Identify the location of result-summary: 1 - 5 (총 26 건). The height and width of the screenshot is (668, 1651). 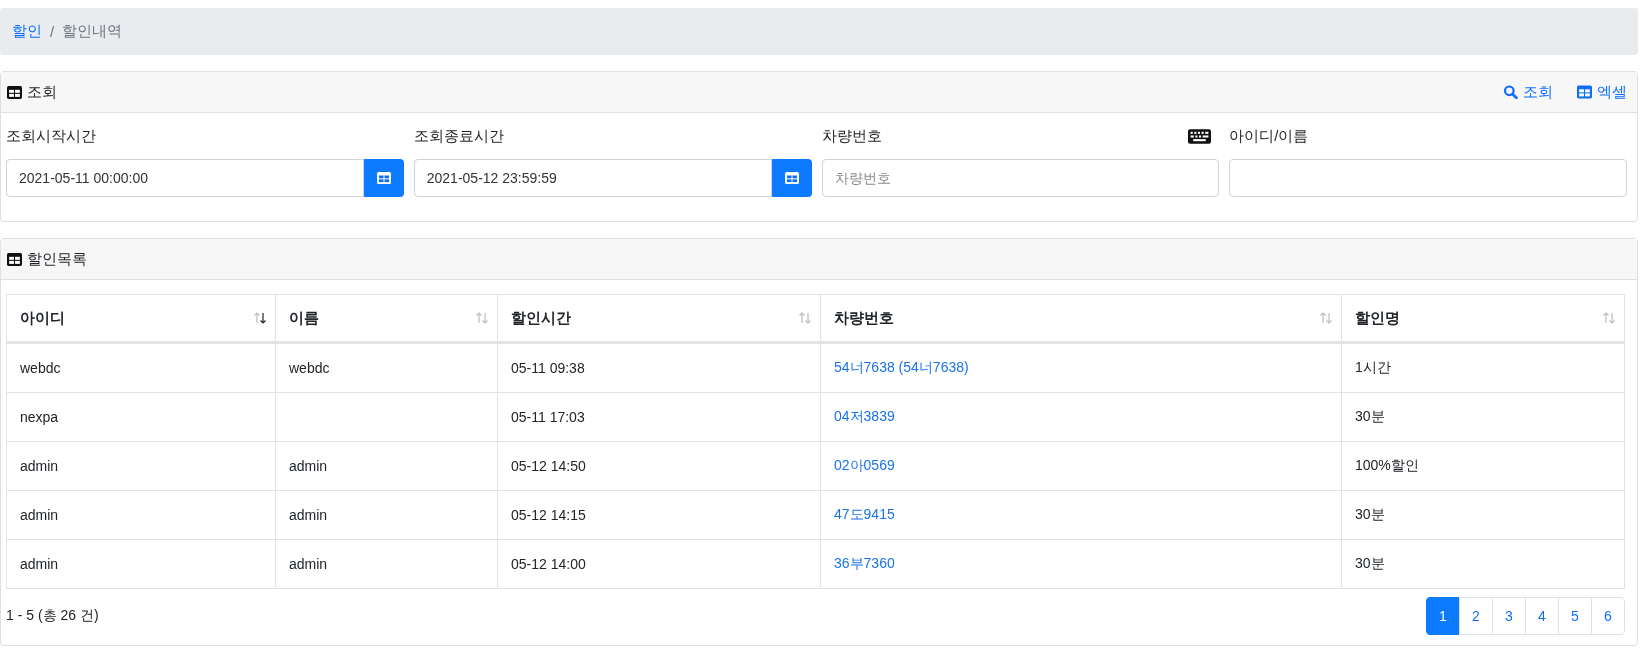
(52, 616).